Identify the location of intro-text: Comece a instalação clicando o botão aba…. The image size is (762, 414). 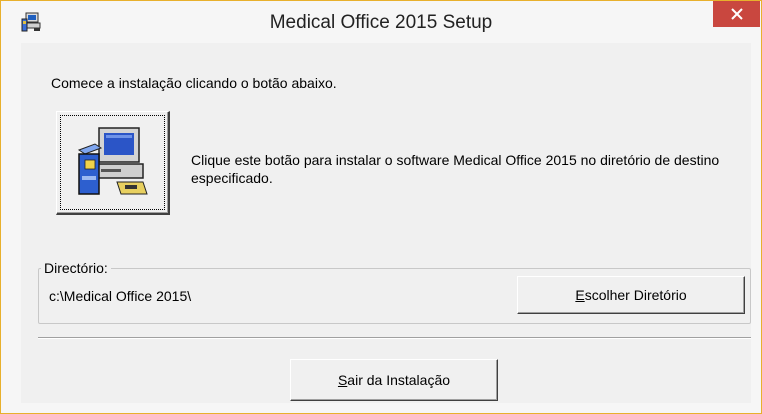
(194, 83).